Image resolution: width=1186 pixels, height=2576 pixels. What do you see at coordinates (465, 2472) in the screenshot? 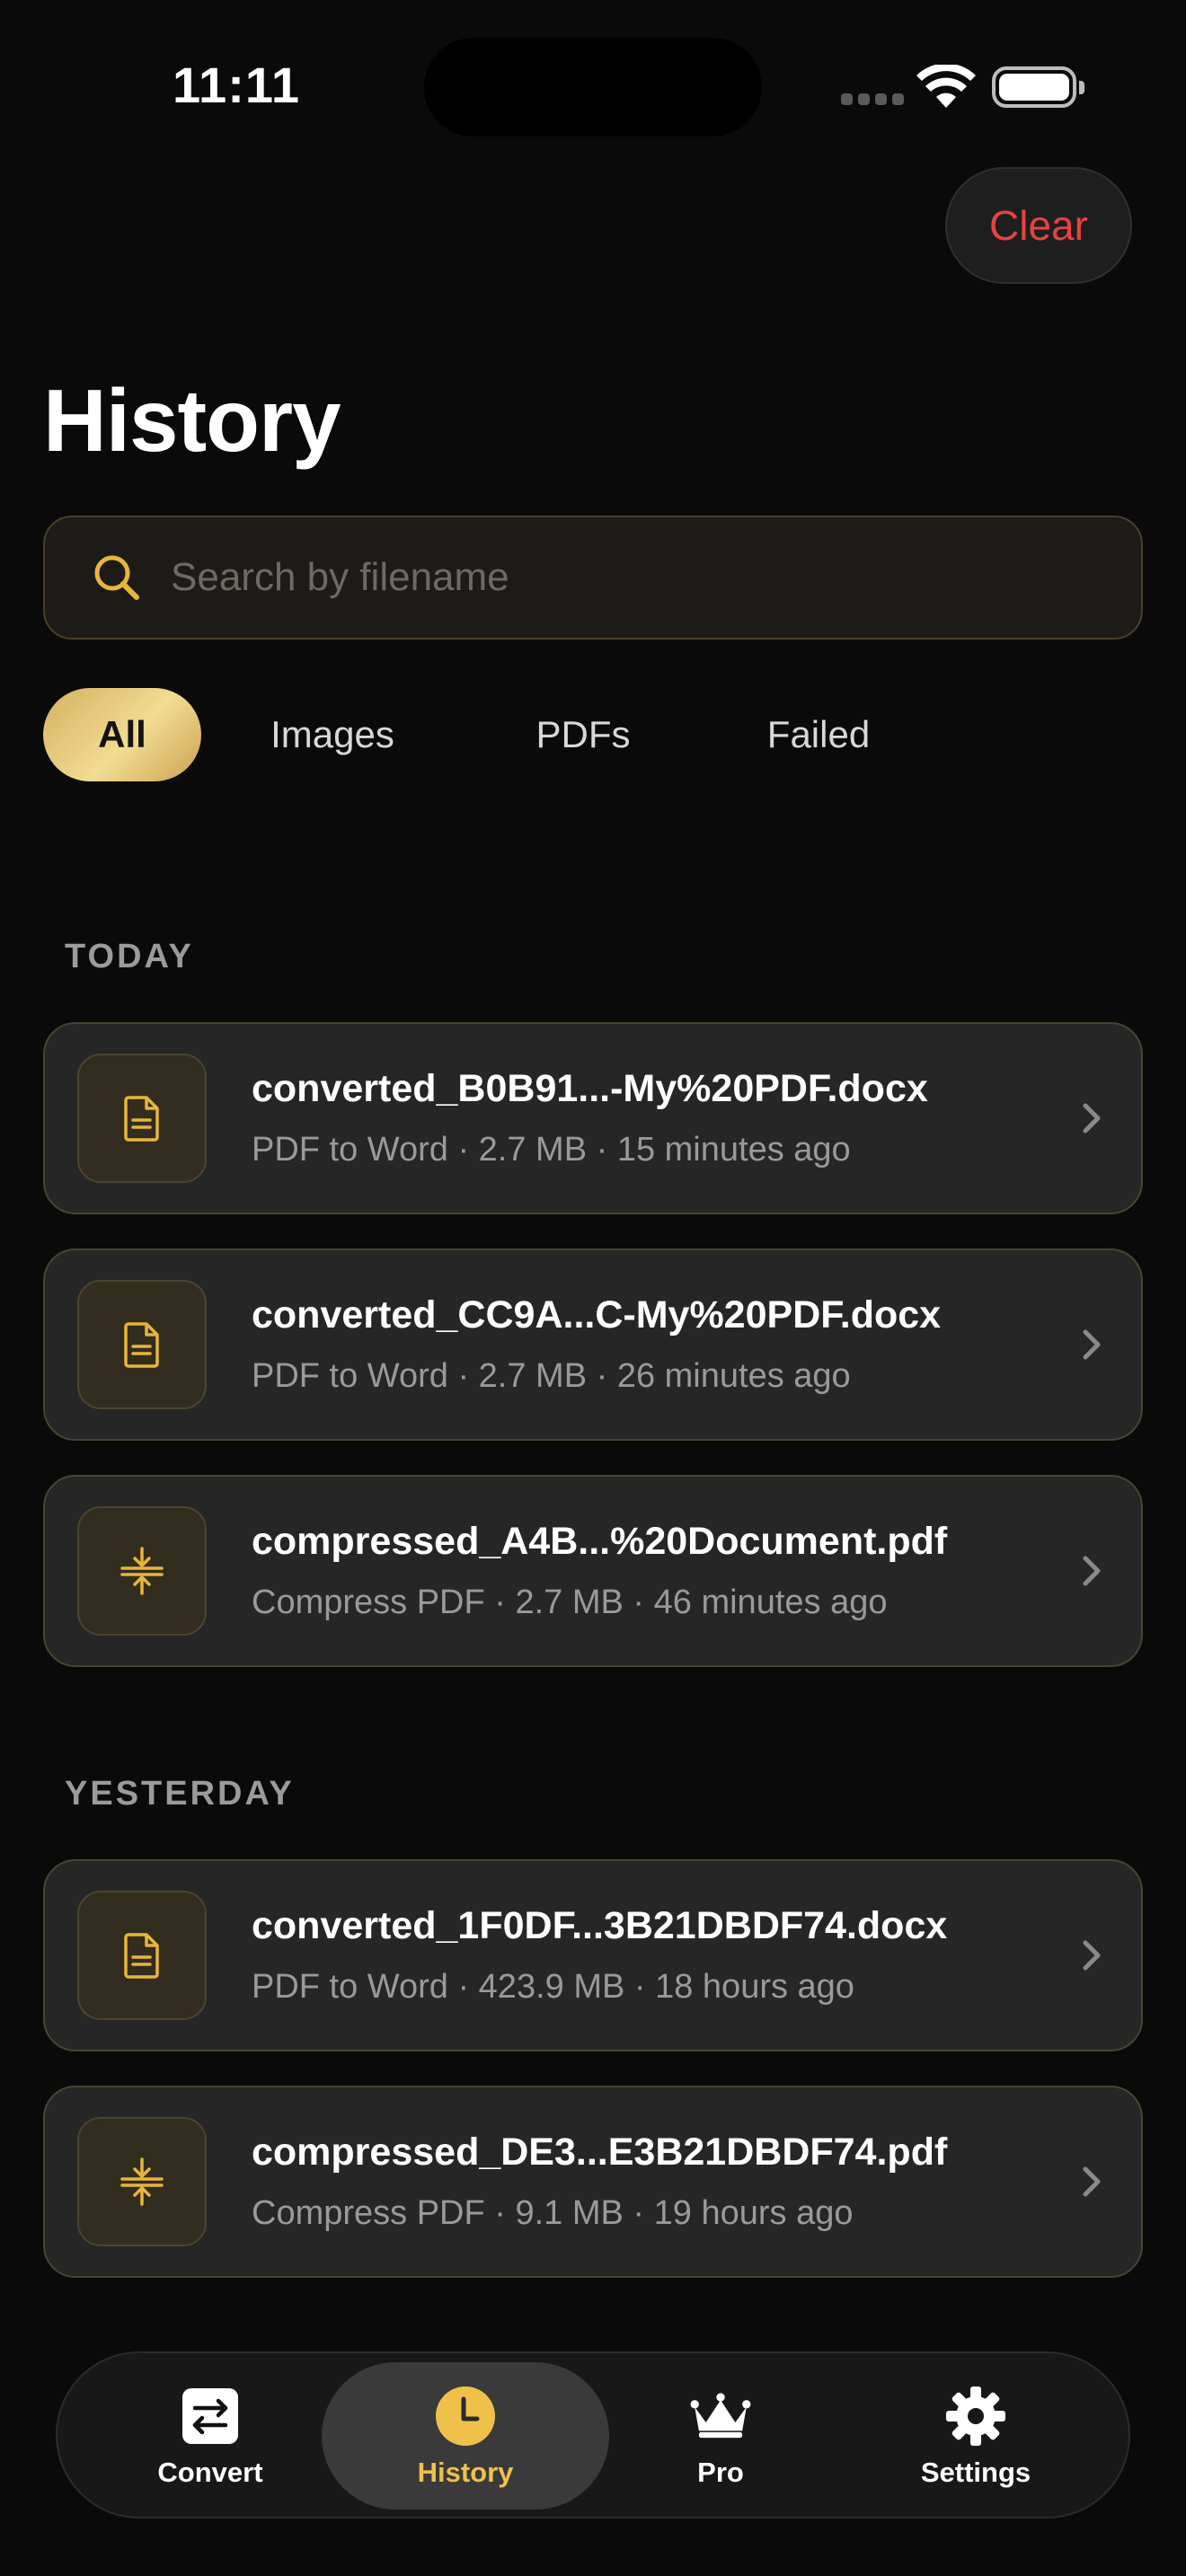
I see `tab-label: History` at bounding box center [465, 2472].